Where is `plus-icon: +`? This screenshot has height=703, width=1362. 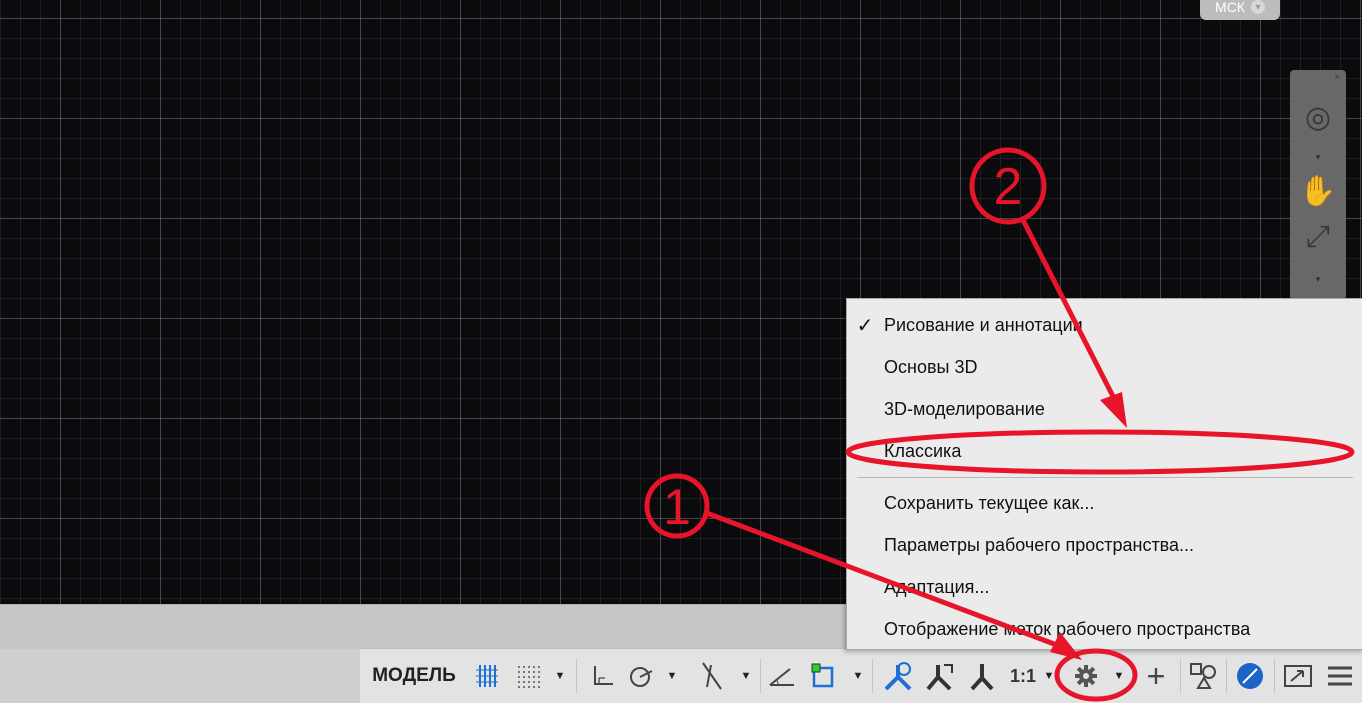 plus-icon: + is located at coordinates (1156, 676).